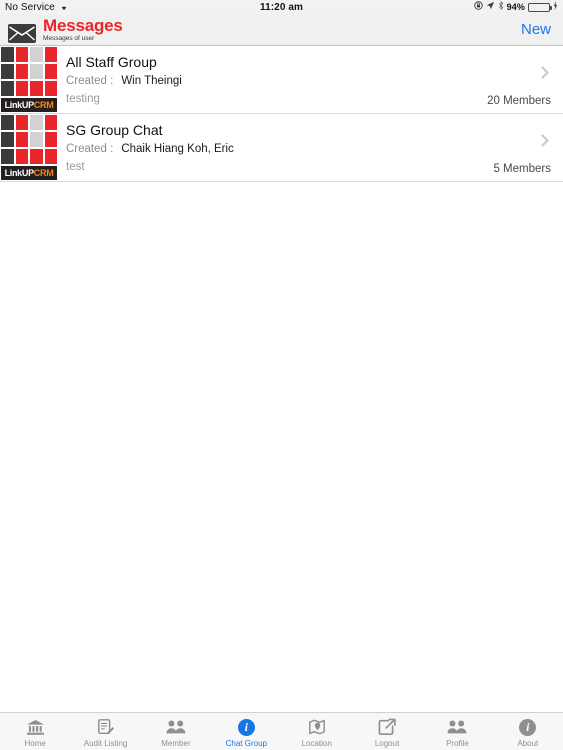 This screenshot has width=563, height=750. Describe the element at coordinates (75, 167) in the screenshot. I see `message-preview: test` at that location.